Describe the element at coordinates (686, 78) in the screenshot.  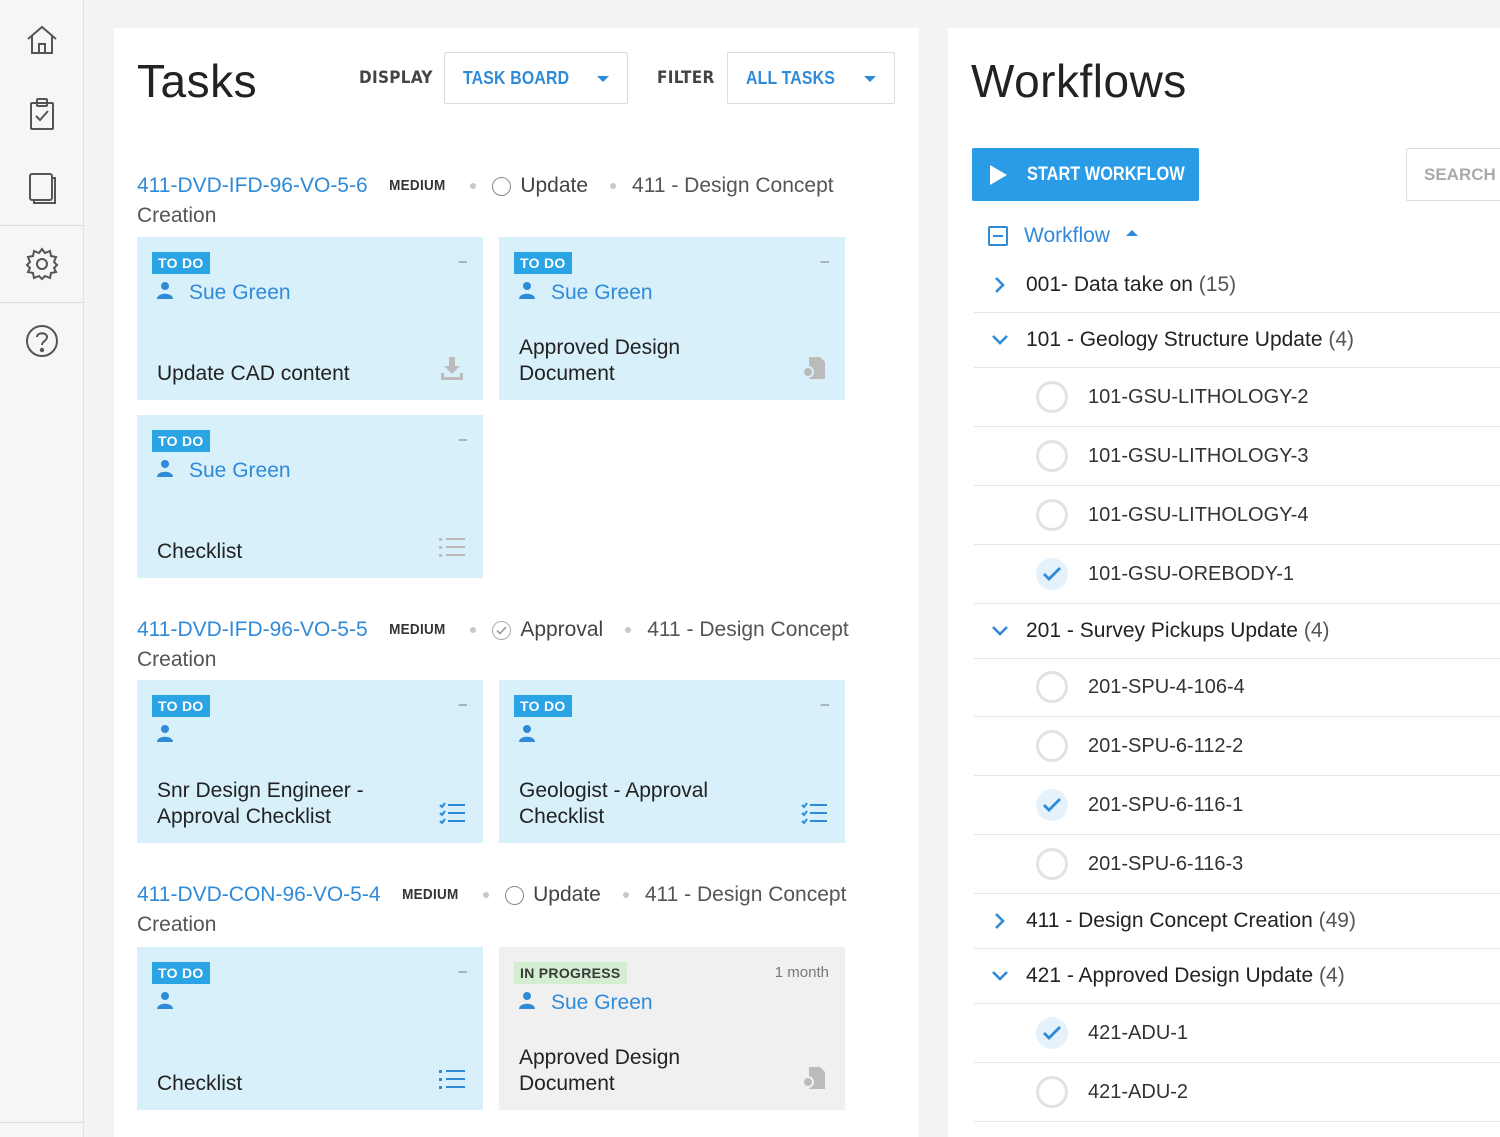
I see `filter-label: FILTER` at that location.